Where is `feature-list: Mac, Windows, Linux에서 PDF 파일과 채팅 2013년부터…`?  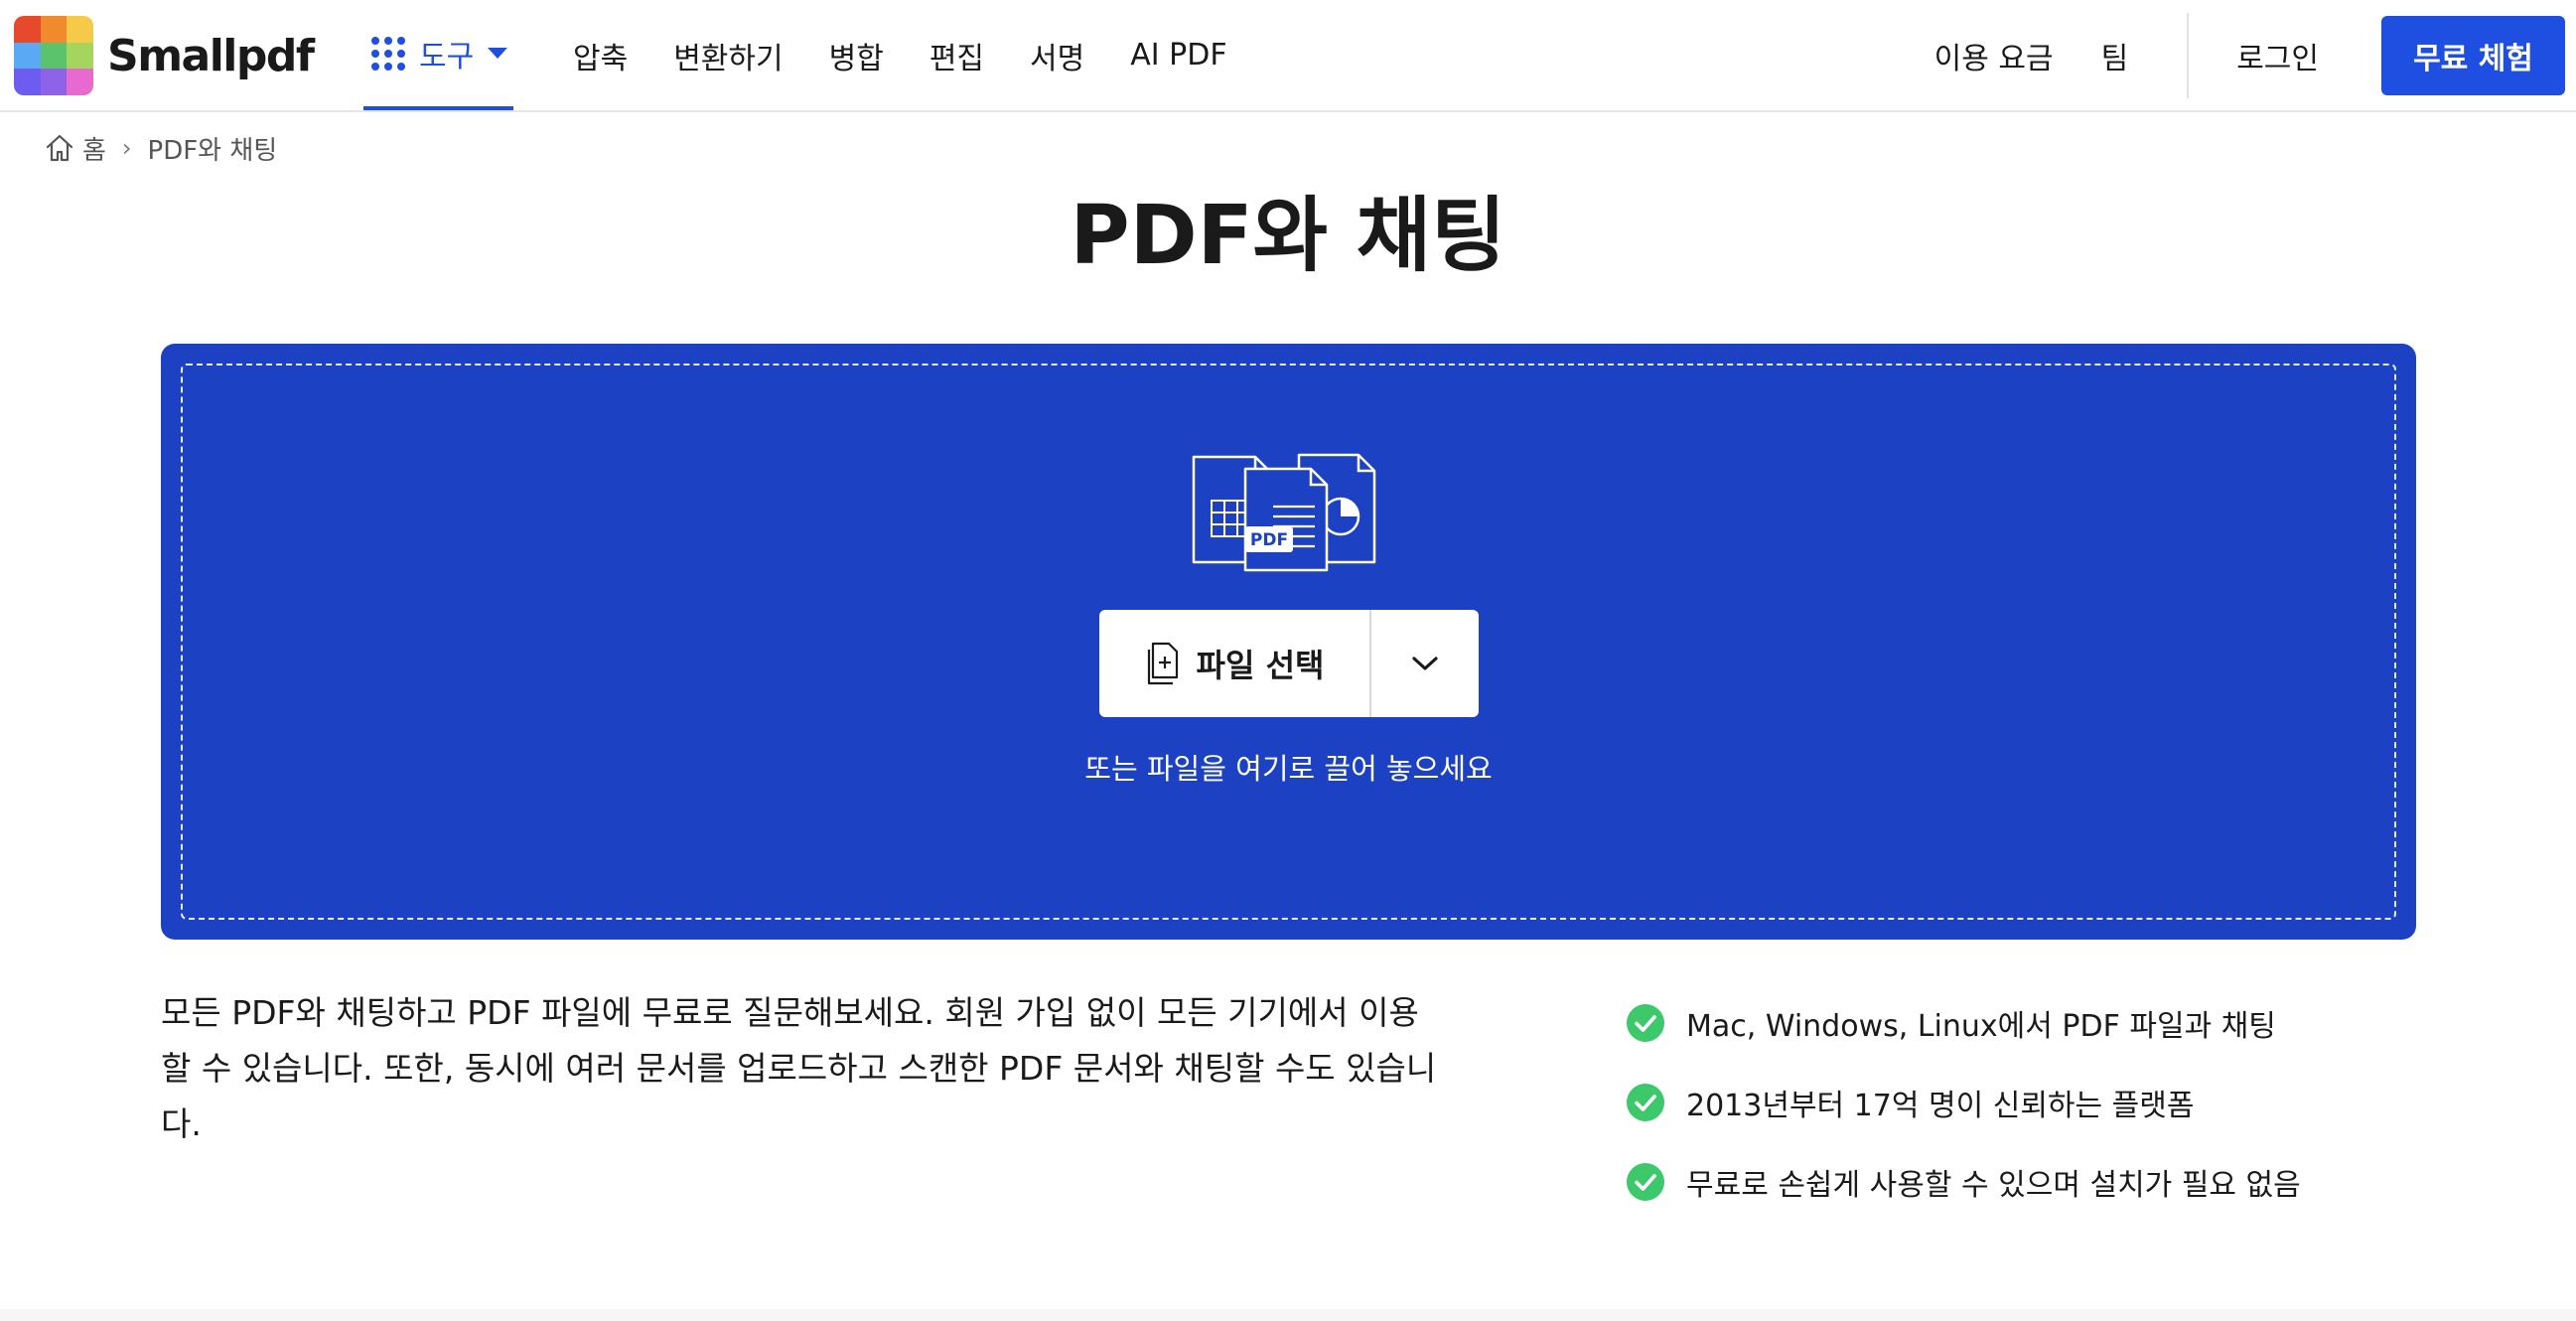 feature-list: Mac, Windows, Linux에서 PDF 파일과 채팅 2013년부터… is located at coordinates (1964, 1102).